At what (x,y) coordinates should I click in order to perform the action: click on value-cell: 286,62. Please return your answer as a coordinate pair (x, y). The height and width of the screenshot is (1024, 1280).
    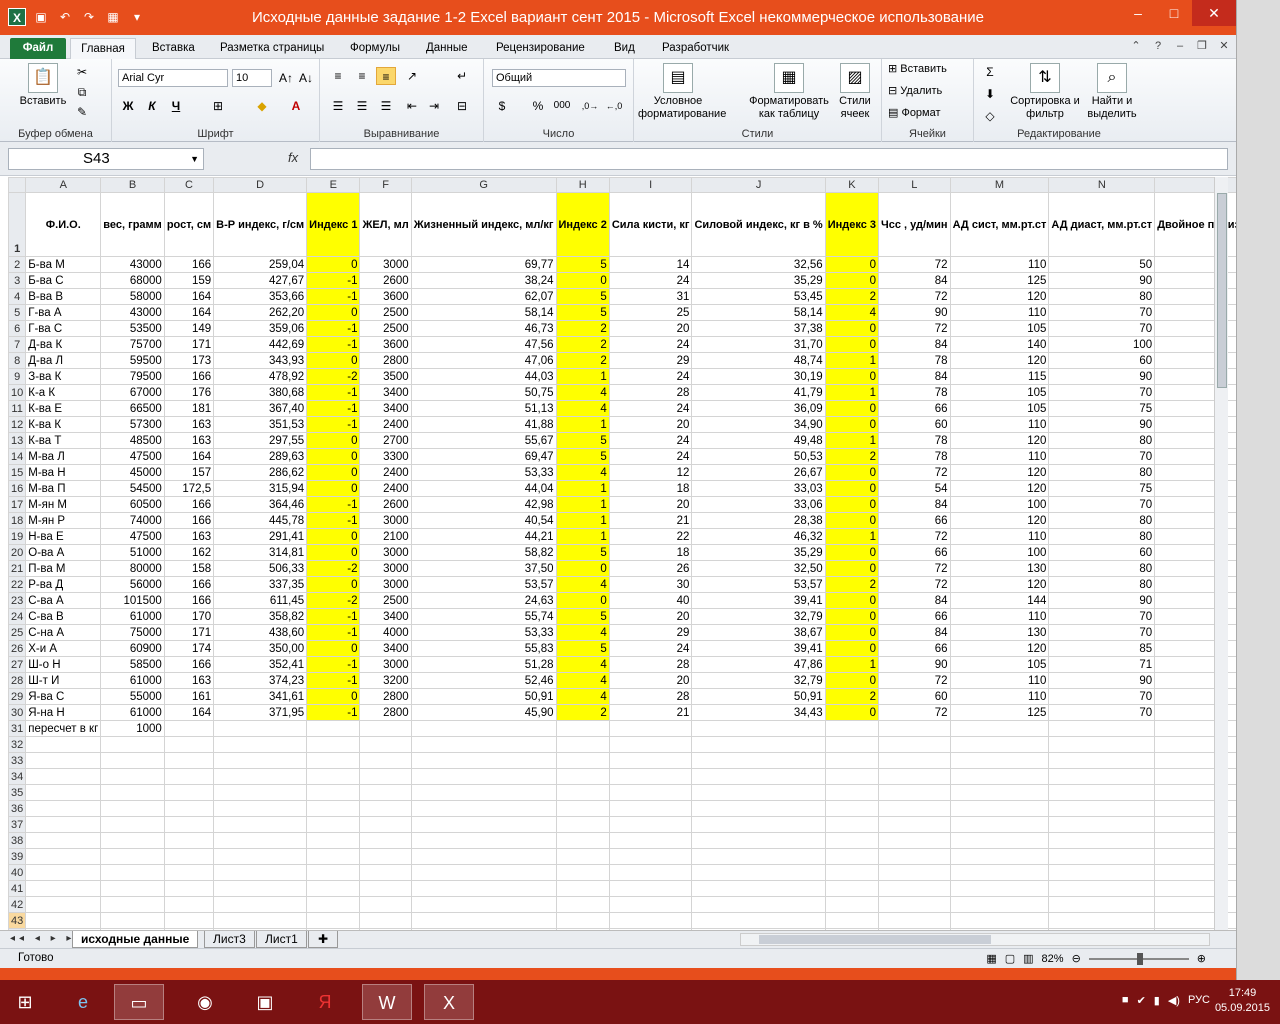
    Looking at the image, I should click on (260, 472).